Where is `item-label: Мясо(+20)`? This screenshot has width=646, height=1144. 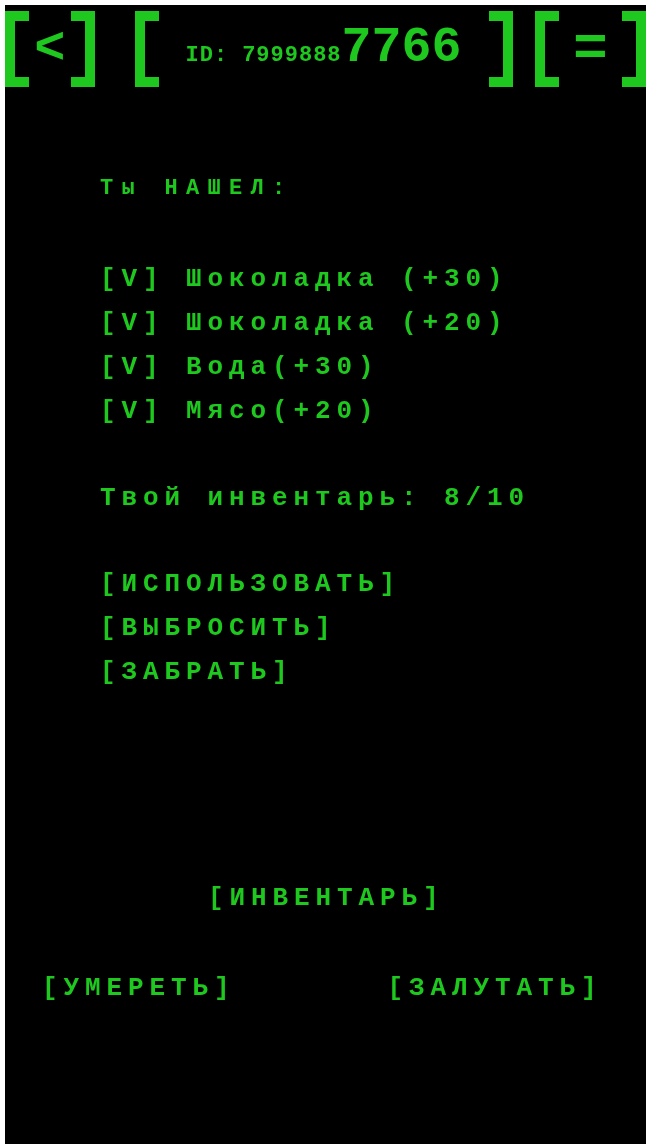 item-label: Мясо(+20) is located at coordinates (283, 411).